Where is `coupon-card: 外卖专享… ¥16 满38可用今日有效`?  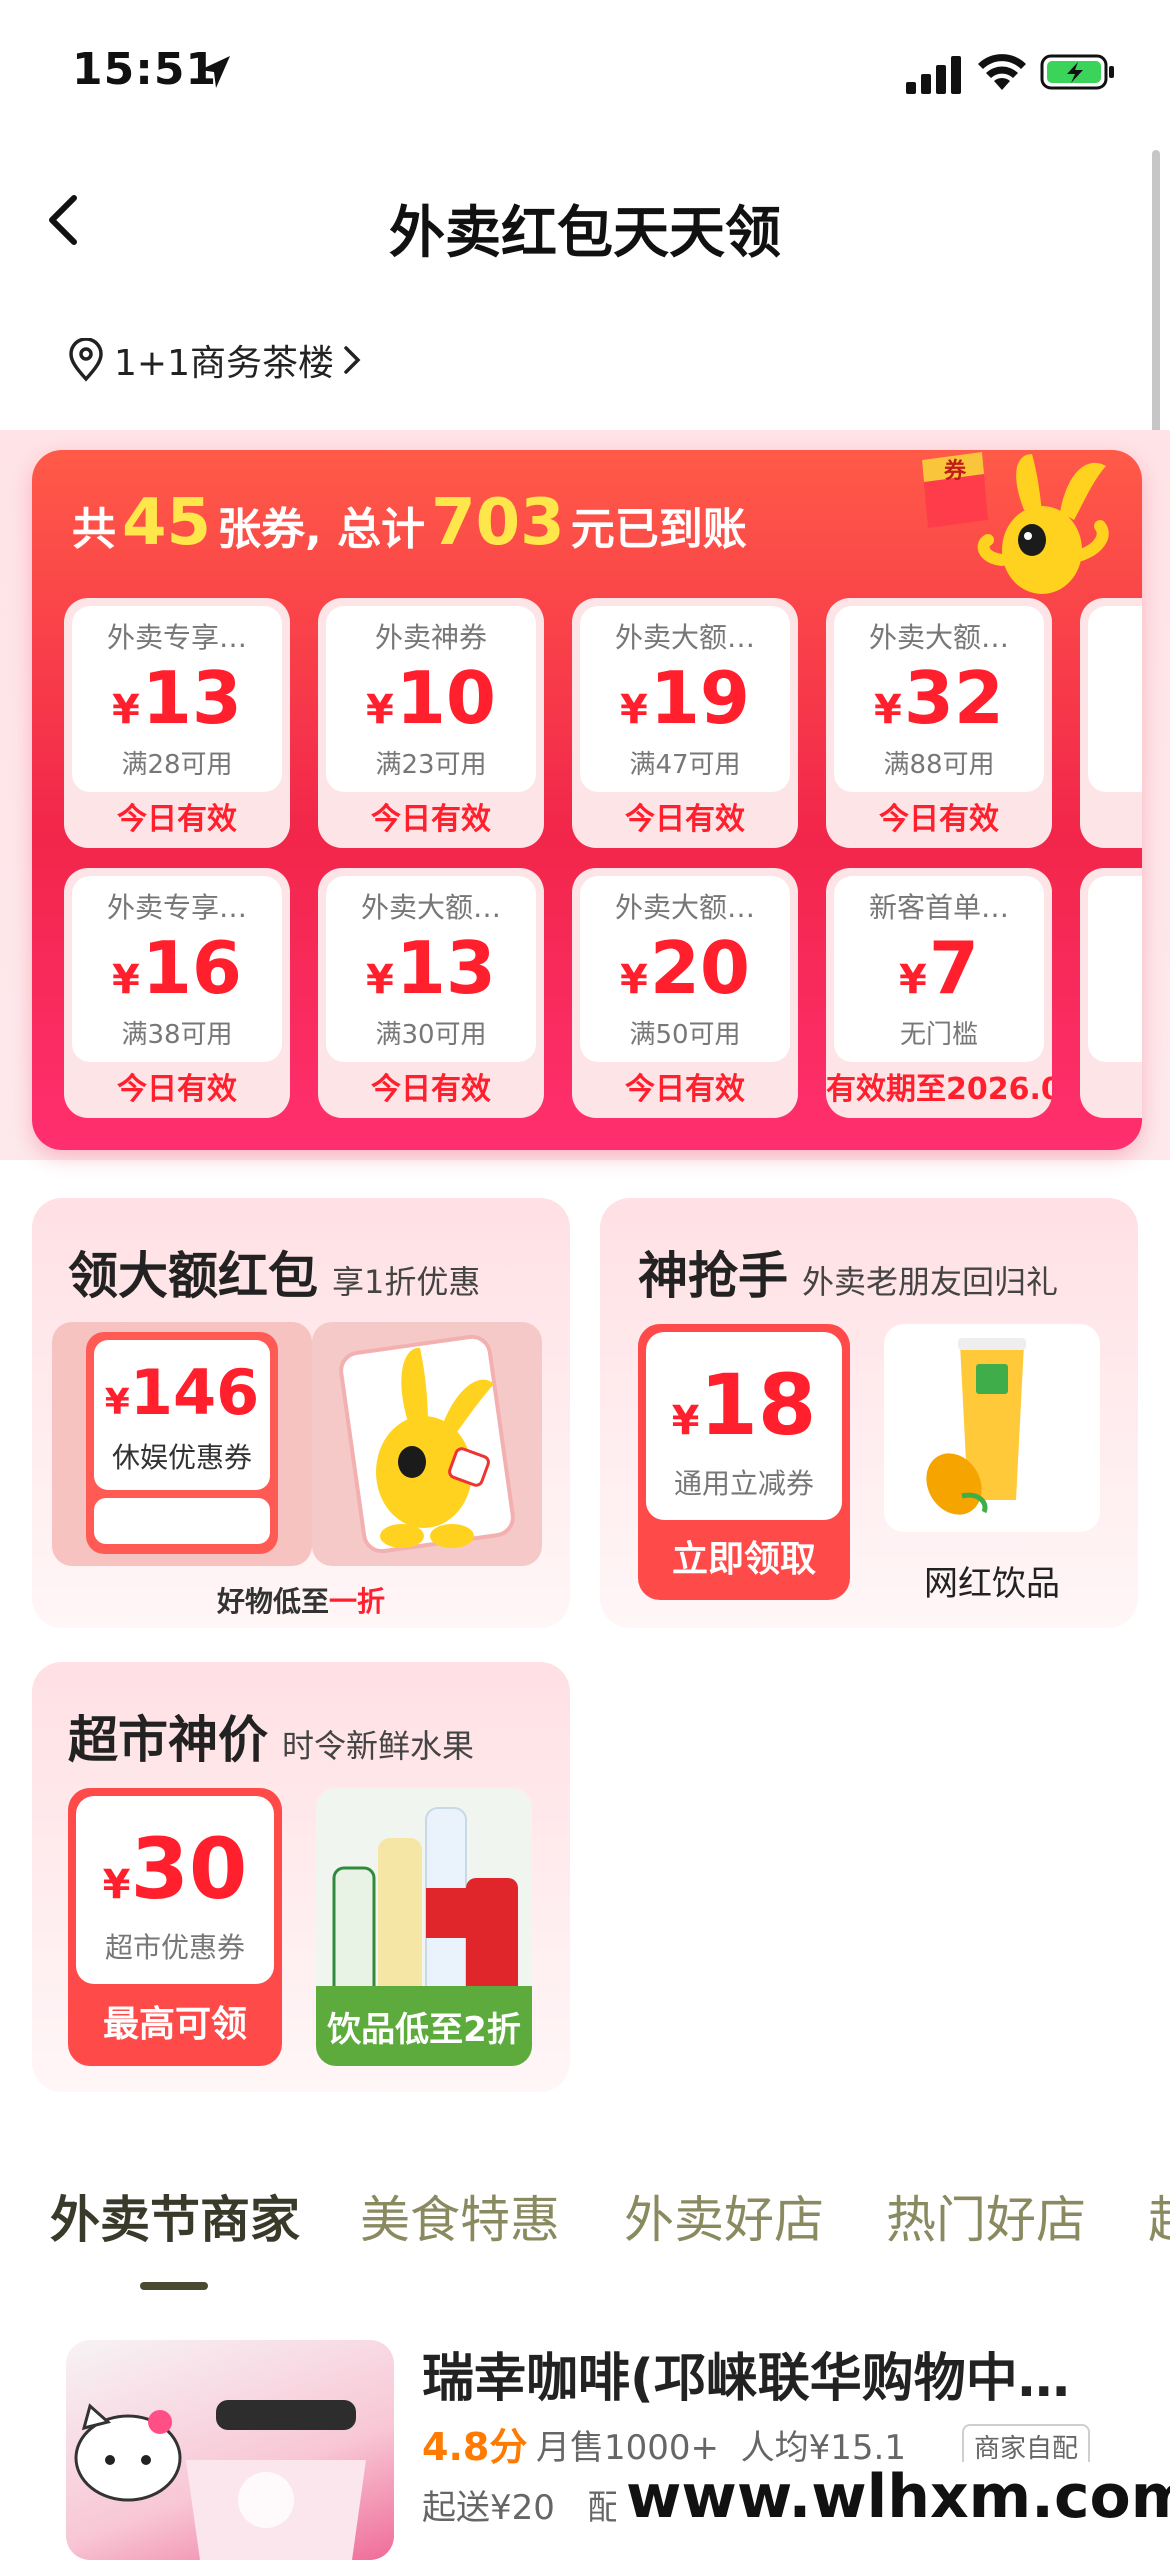 coupon-card: 外卖专享… ¥16 满38可用今日有效 is located at coordinates (177, 993).